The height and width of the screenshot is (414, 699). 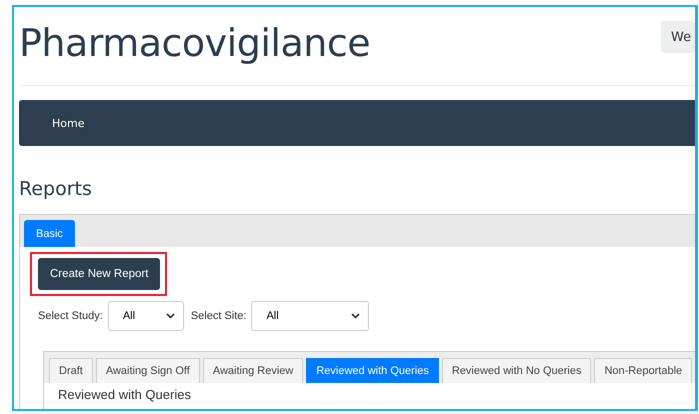 I want to click on status-tab: Non-Reportable, so click(x=643, y=370).